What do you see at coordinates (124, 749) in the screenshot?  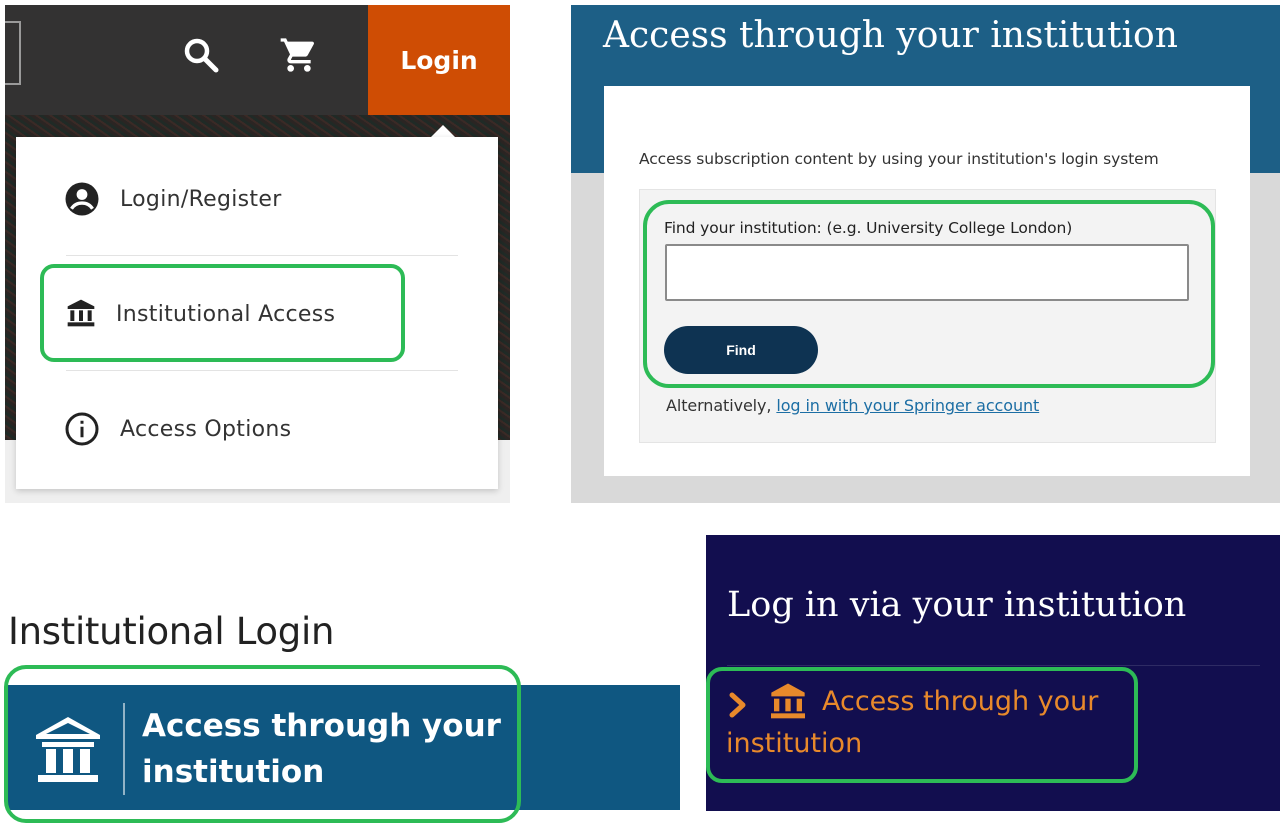 I see `button-divider` at bounding box center [124, 749].